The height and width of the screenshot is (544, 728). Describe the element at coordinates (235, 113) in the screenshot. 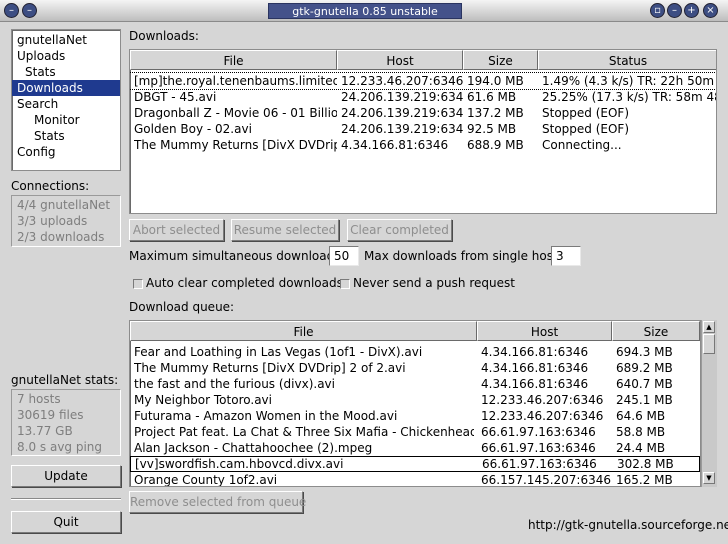

I see `download-cell-file: Dragonball Z - Movie 06 - 01 Billio` at that location.